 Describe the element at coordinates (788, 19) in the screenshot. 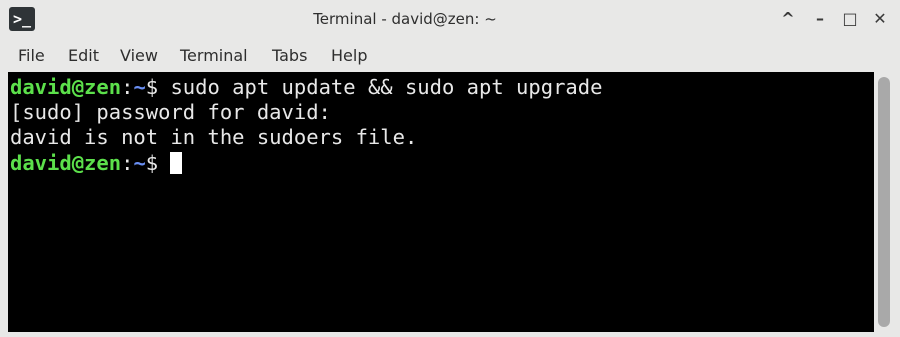

I see `keep-above-icon: ^` at that location.